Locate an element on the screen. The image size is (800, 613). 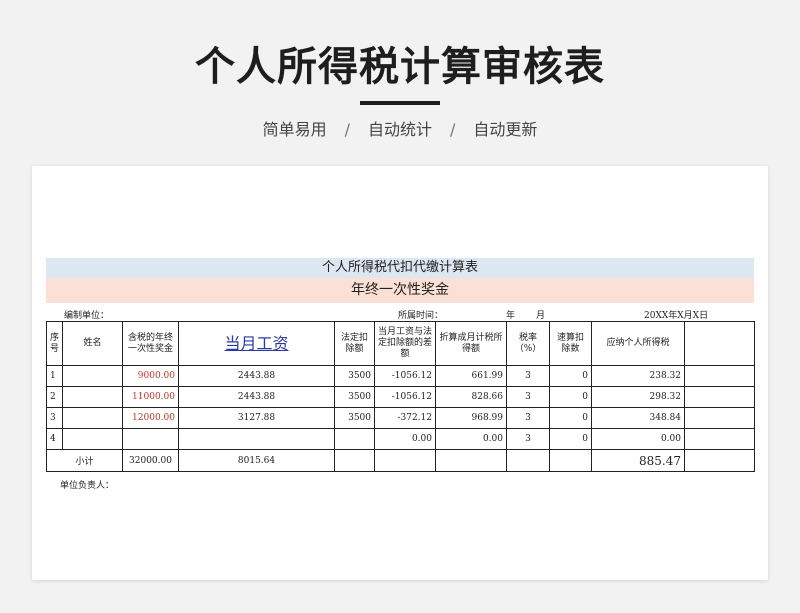
subtotal-row: 小计 32000.00 8015.64 885.47 is located at coordinates (400, 460).